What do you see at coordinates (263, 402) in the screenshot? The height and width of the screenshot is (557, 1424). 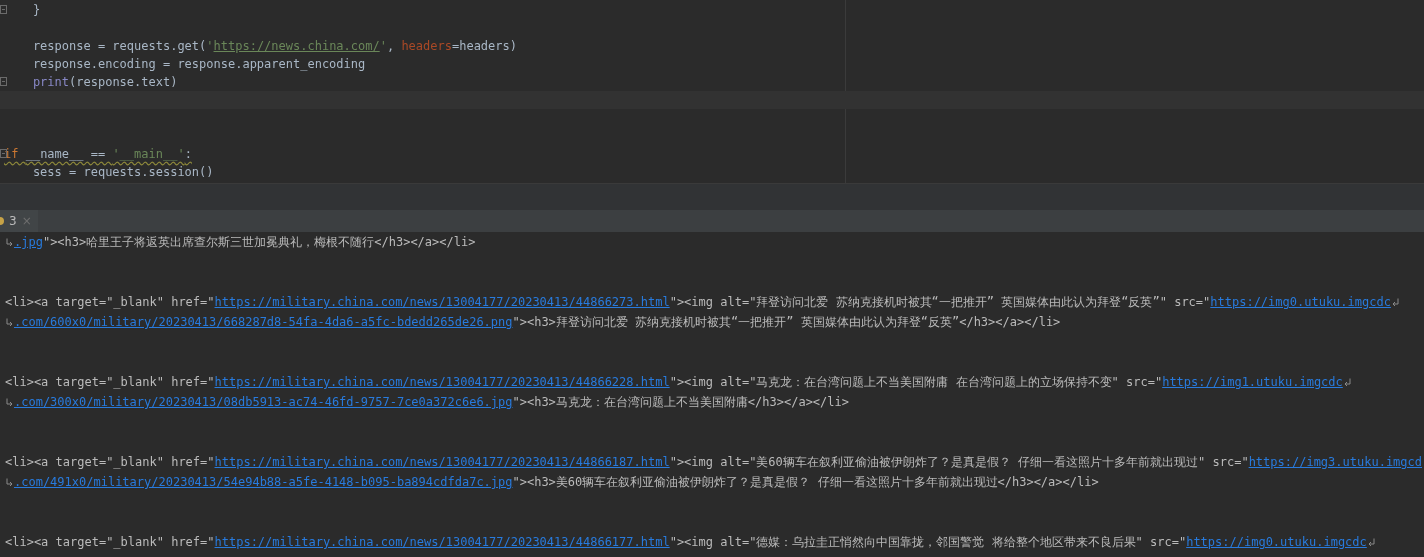 I see `console-link: .com/300x0/military/20230413/08db5913-ac74-46fd-9757-7ce0a372c6e6.jpg` at bounding box center [263, 402].